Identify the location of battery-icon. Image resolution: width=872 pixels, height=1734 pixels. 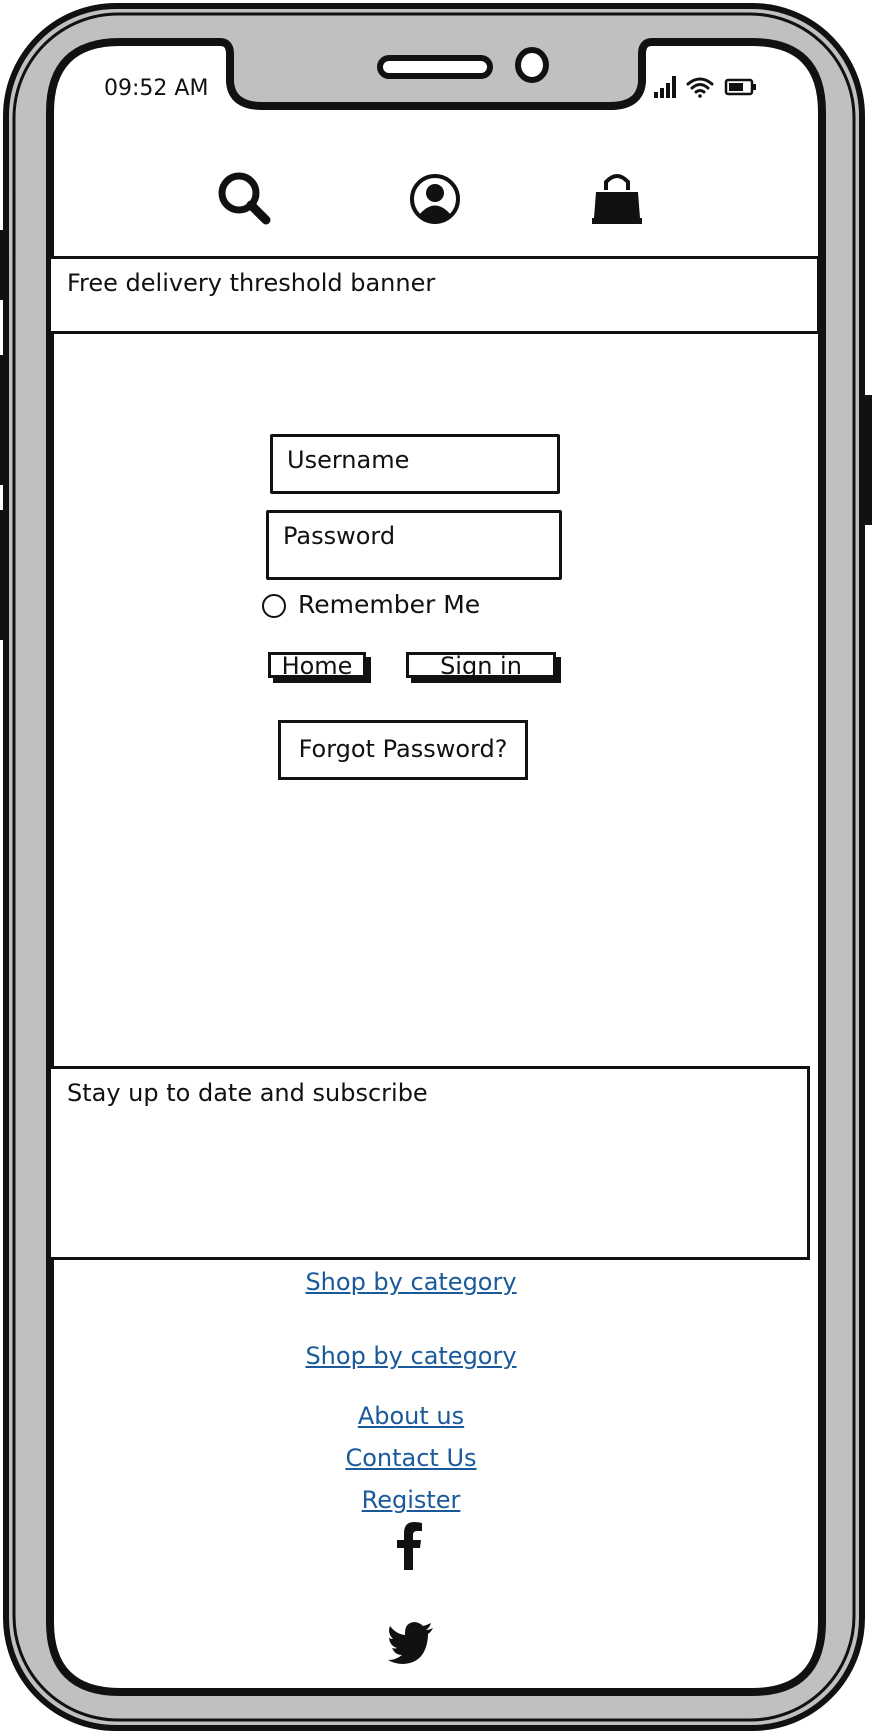
(740, 87).